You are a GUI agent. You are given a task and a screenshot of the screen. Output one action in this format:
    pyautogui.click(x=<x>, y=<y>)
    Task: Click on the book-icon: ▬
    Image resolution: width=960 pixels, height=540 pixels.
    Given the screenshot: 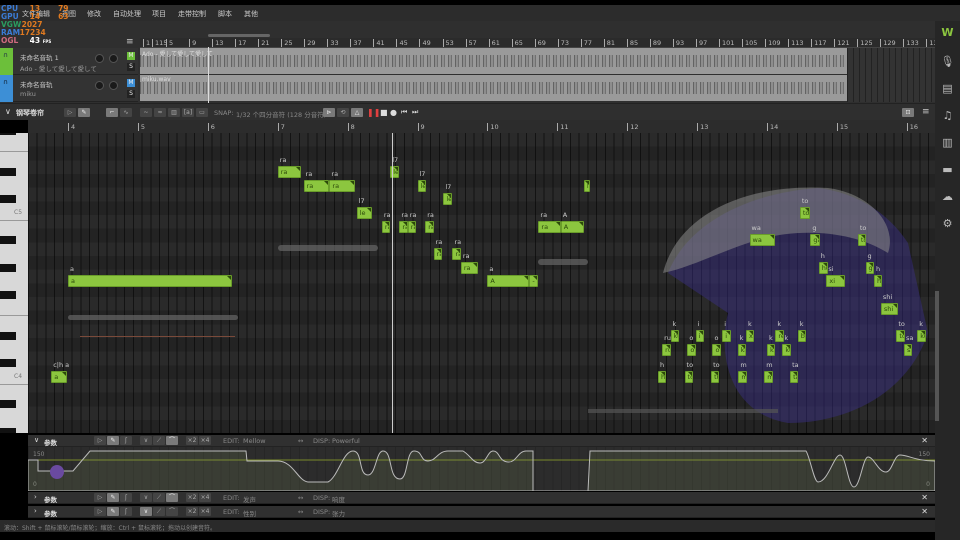 What is the action you would take?
    pyautogui.click(x=947, y=169)
    